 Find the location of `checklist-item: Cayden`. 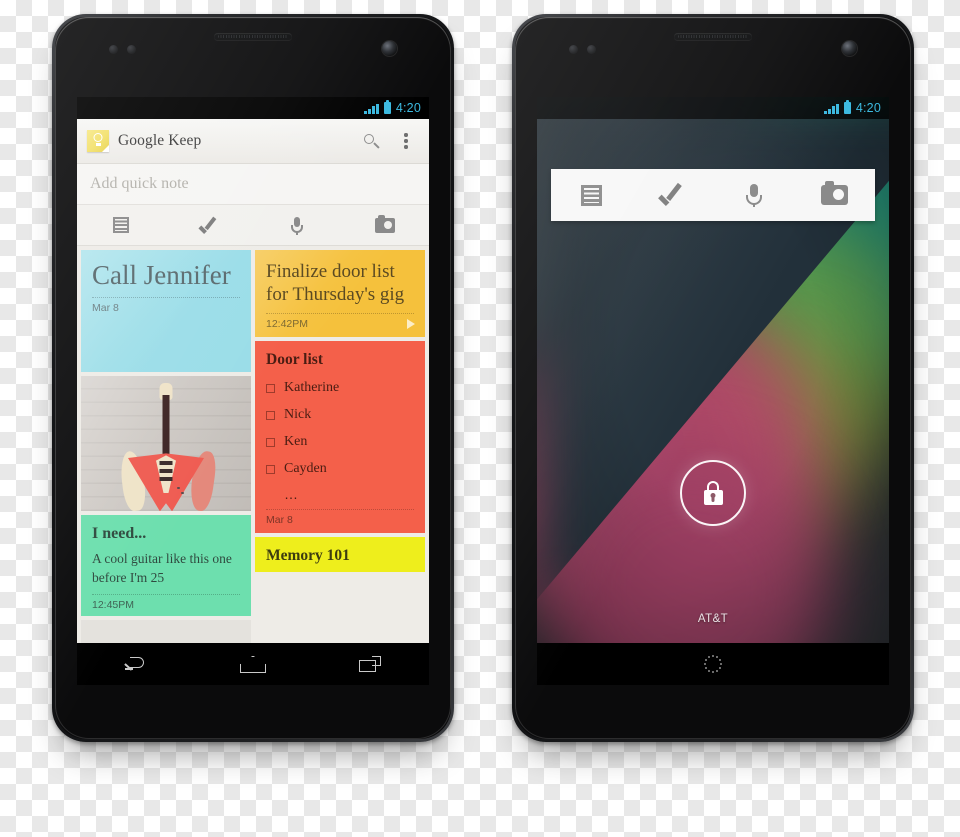

checklist-item: Cayden is located at coordinates (340, 469).